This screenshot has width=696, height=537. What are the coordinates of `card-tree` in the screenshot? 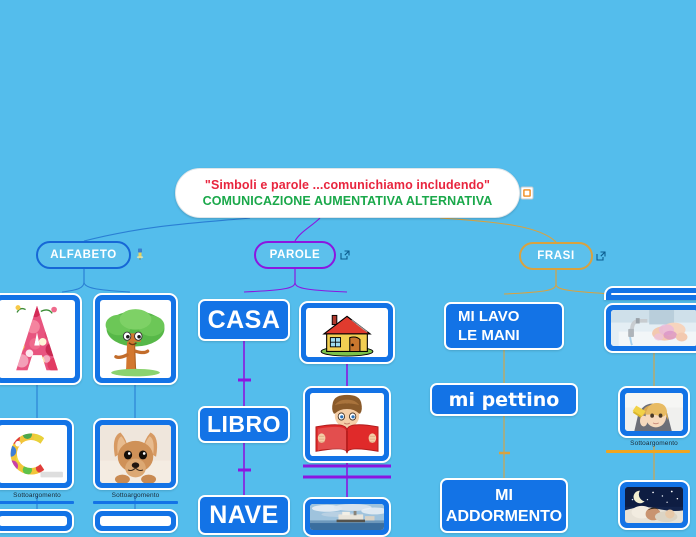 It's located at (135, 339).